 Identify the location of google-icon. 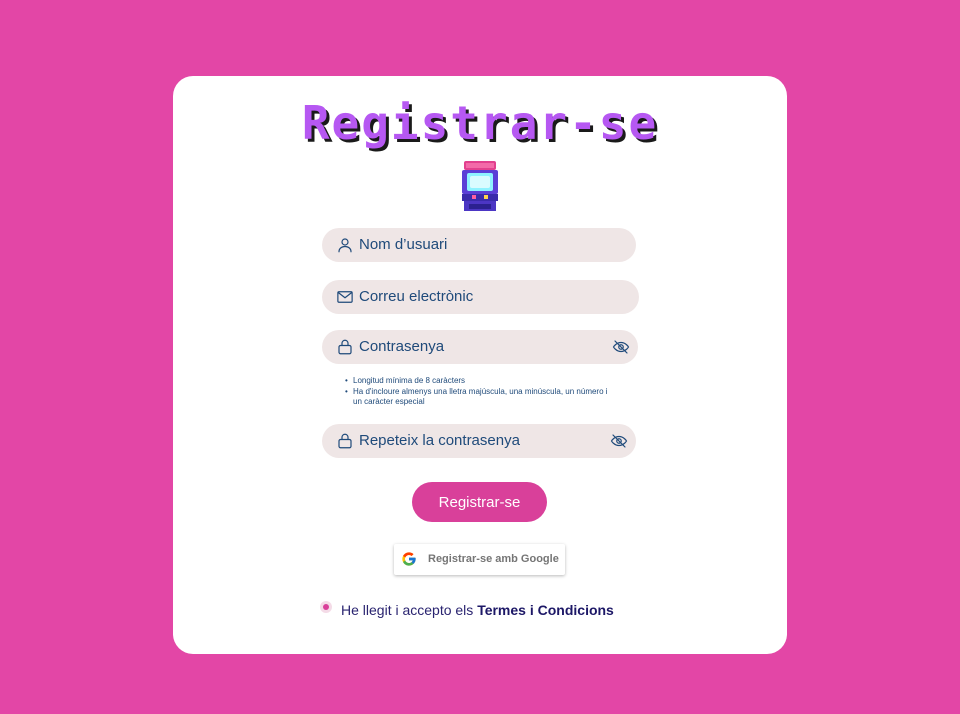
(409, 559).